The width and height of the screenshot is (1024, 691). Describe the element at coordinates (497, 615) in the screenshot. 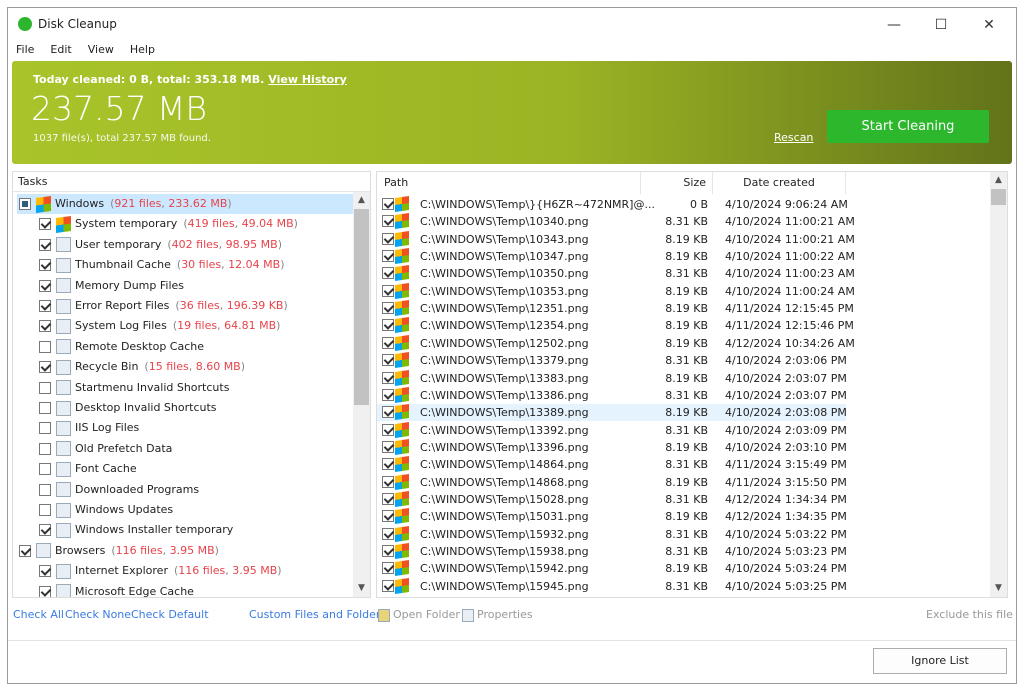

I see `properties-button: Properties` at that location.